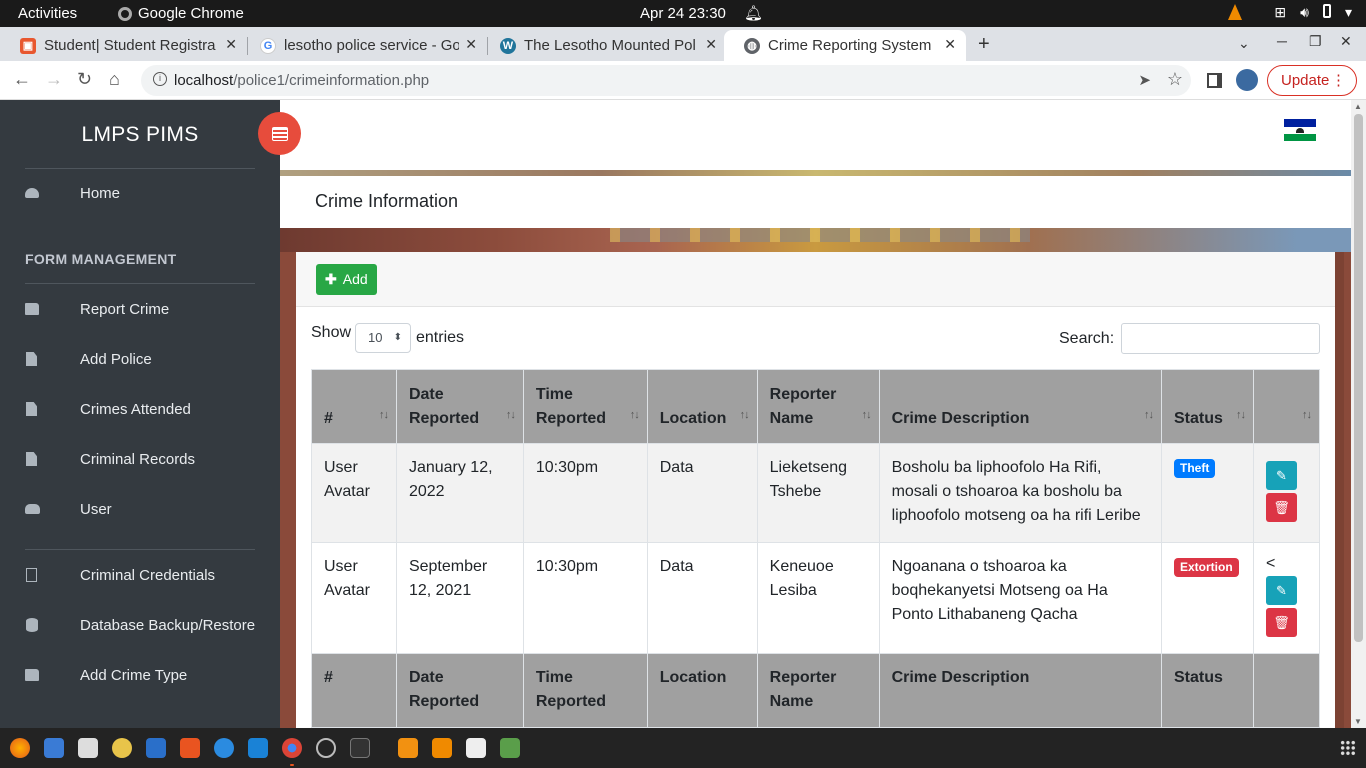 The height and width of the screenshot is (768, 1366). What do you see at coordinates (1286, 406) in the screenshot?
I see `column-header-actions: ↑↓` at bounding box center [1286, 406].